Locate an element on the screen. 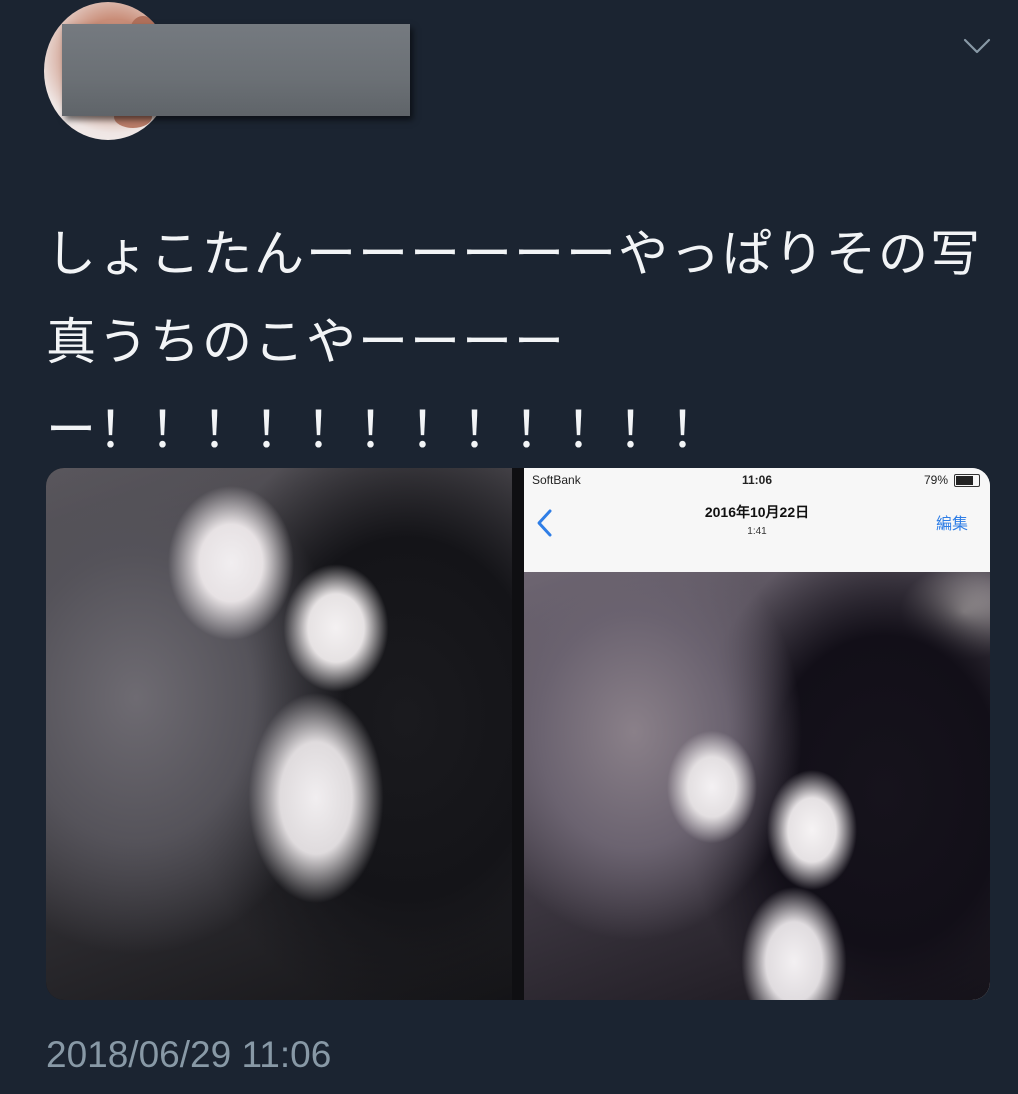 Image resolution: width=1018 pixels, height=1094 pixels. phone-status-bar: SoftBank 11:06 79% is located at coordinates (757, 480).